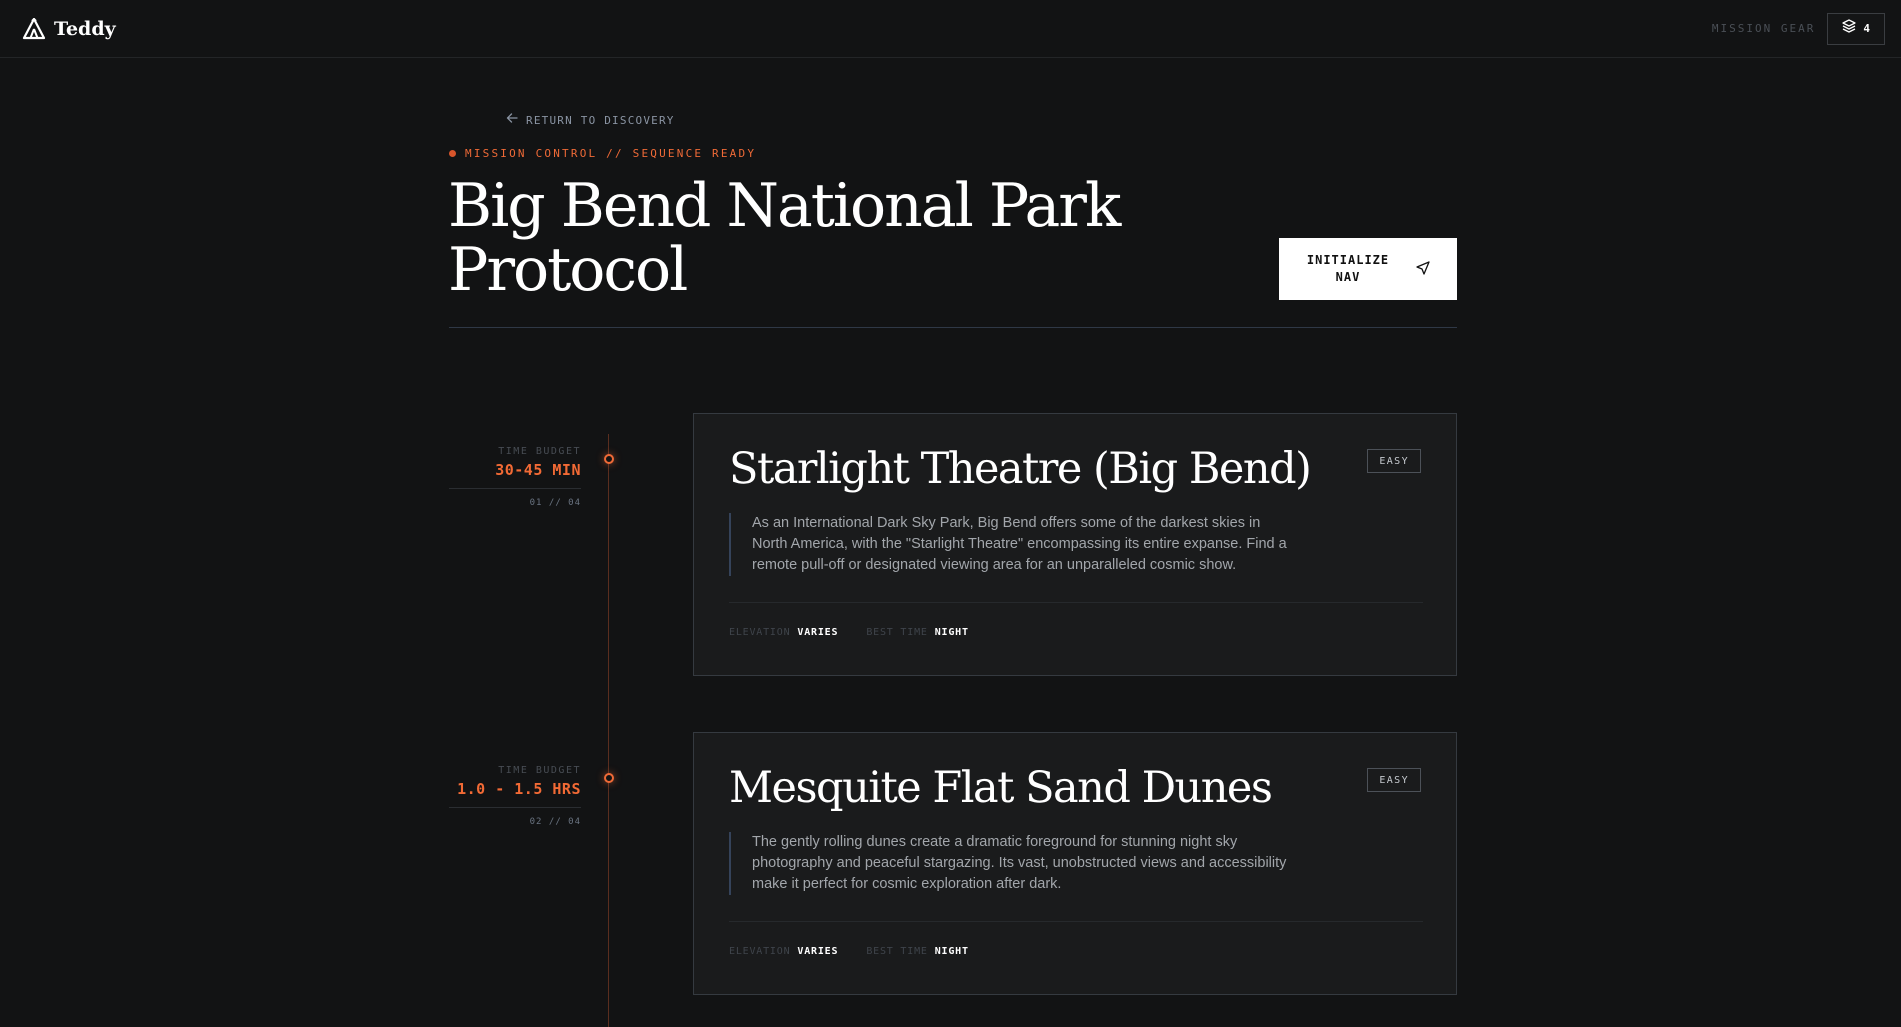 Image resolution: width=1901 pixels, height=1027 pixels. What do you see at coordinates (611, 153) in the screenshot?
I see `status-text: MISSION CONTROL // SEQUENCE READY` at bounding box center [611, 153].